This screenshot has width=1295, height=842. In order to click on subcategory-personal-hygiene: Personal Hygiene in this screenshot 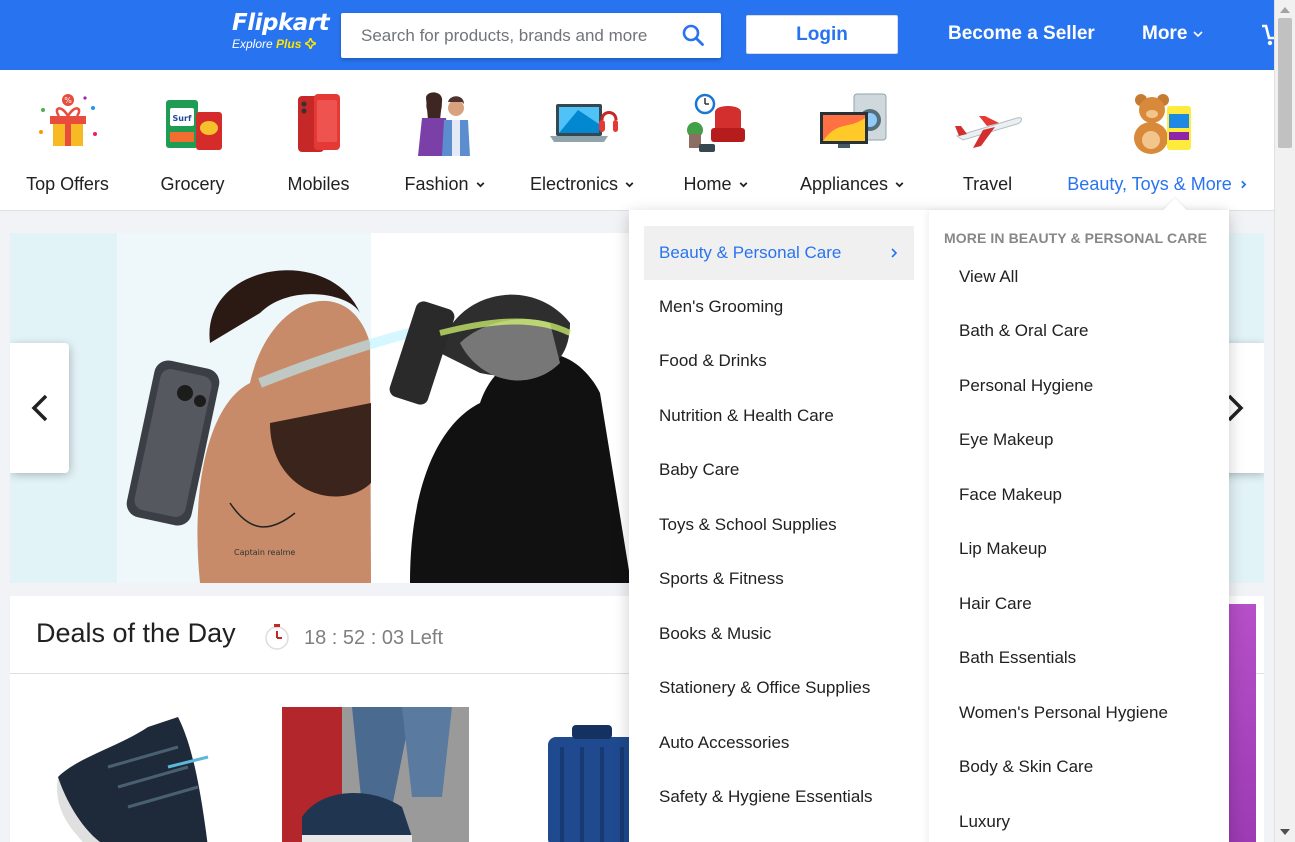, I will do `click(1026, 386)`.